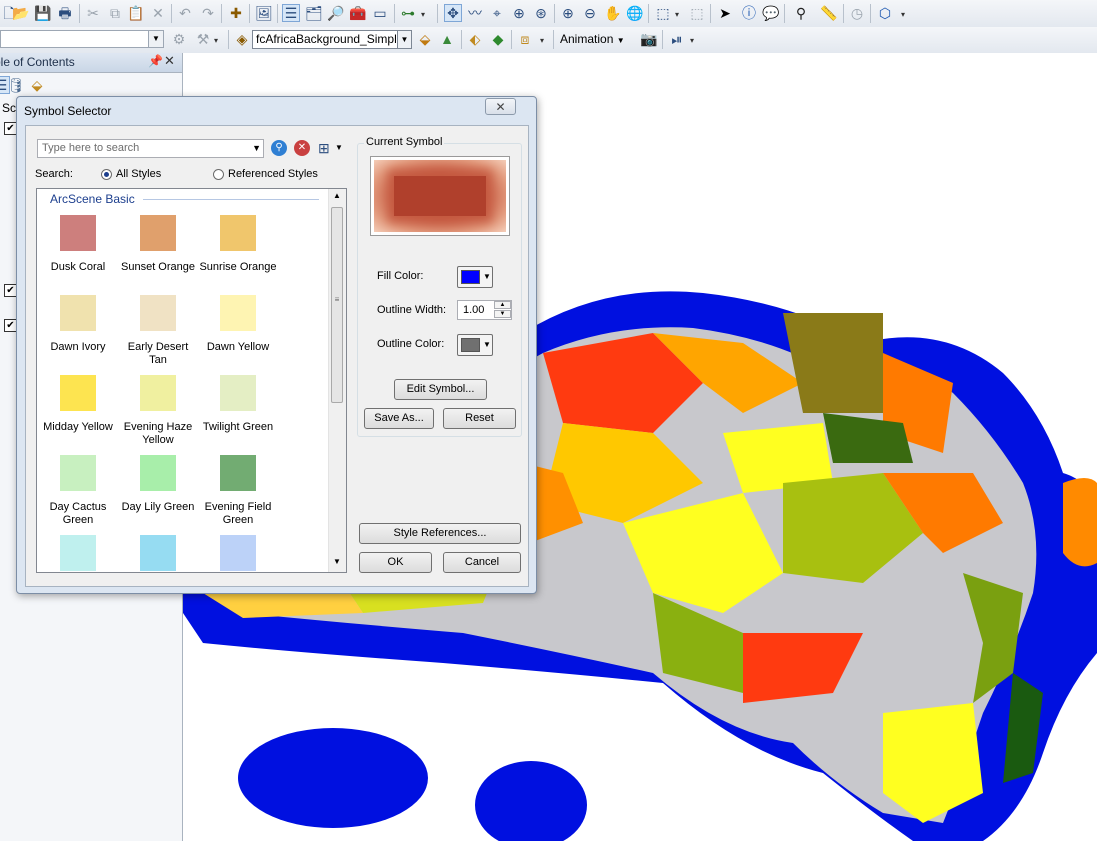  Describe the element at coordinates (541, 13) in the screenshot. I see `set-observer-icon: ⊛` at that location.